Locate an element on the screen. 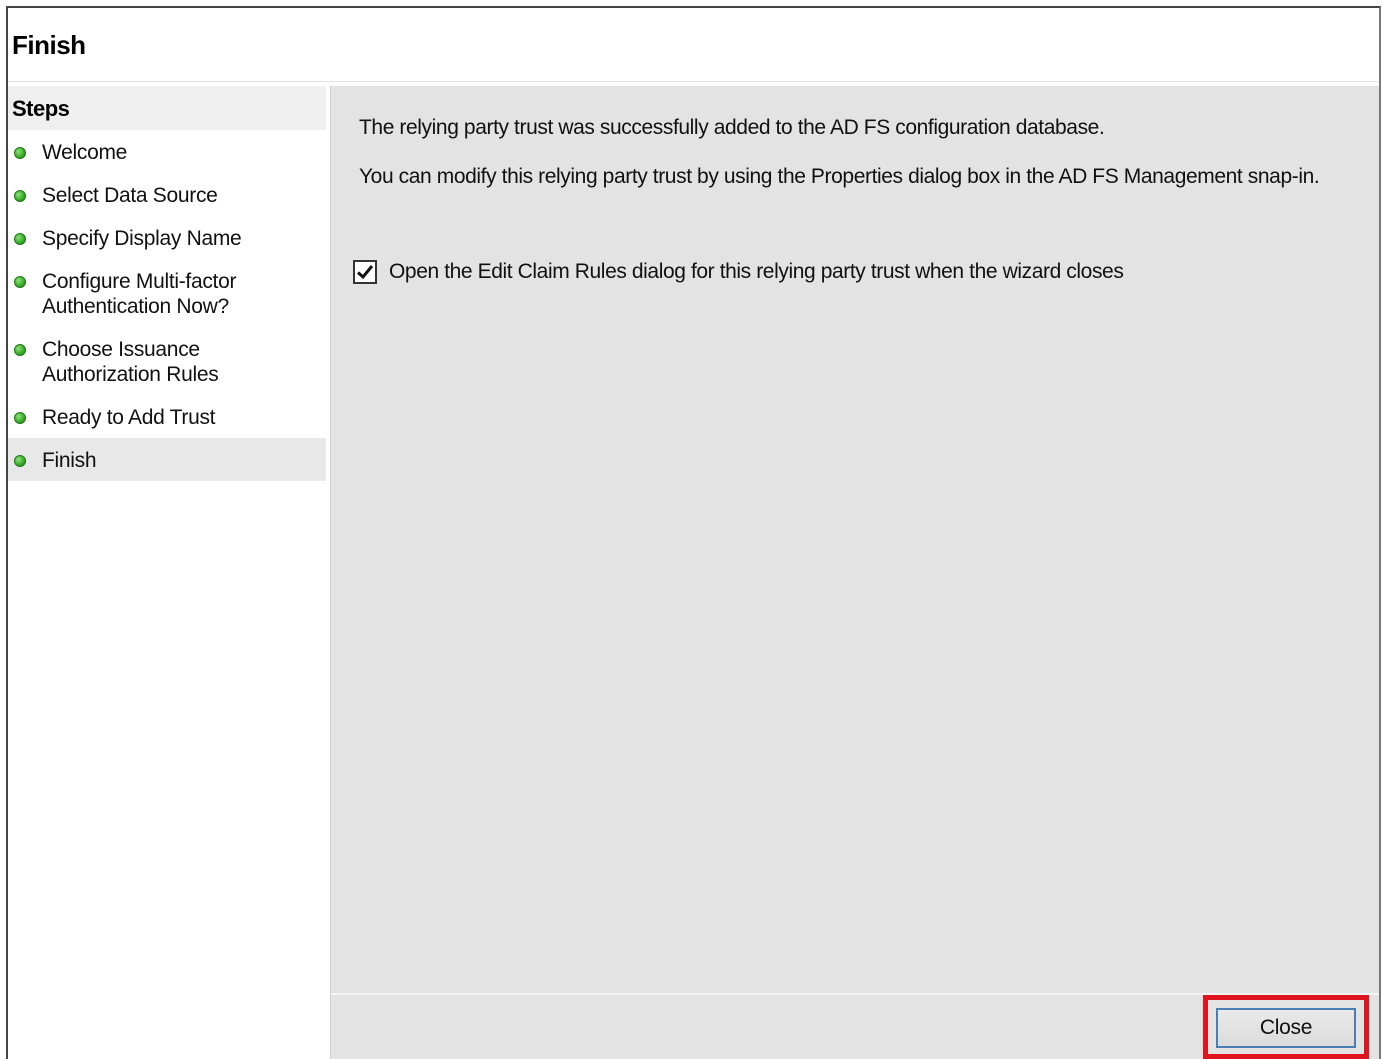 The height and width of the screenshot is (1059, 1383). wizard-header: Finish is located at coordinates (693, 45).